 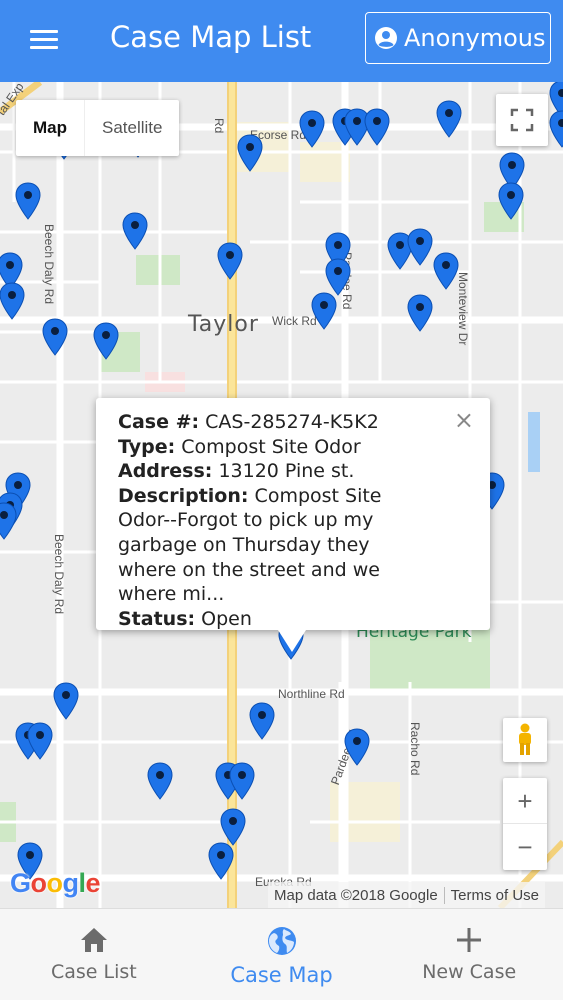 I want to click on google-logo: Google, so click(x=55, y=883).